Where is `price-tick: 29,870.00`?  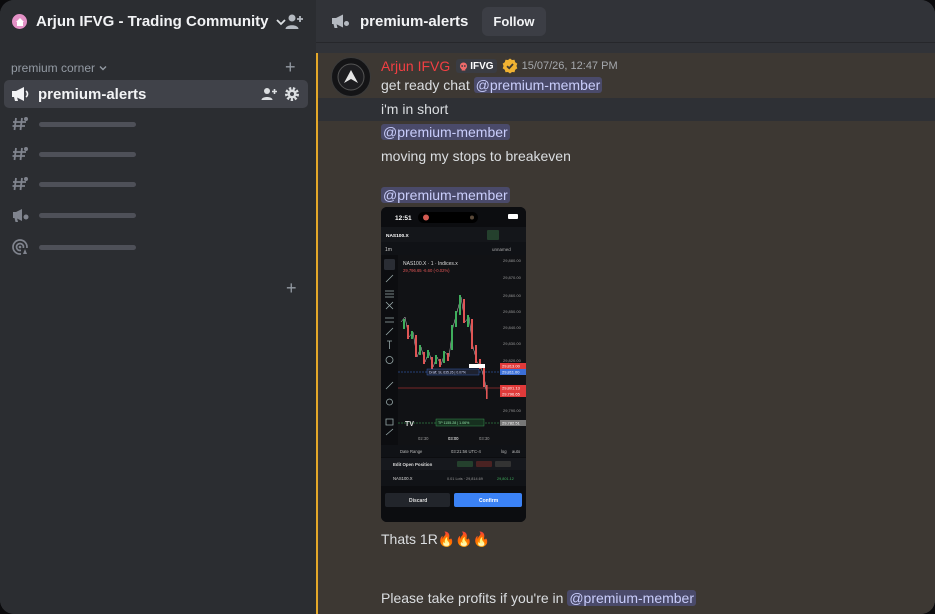 price-tick: 29,870.00 is located at coordinates (512, 277).